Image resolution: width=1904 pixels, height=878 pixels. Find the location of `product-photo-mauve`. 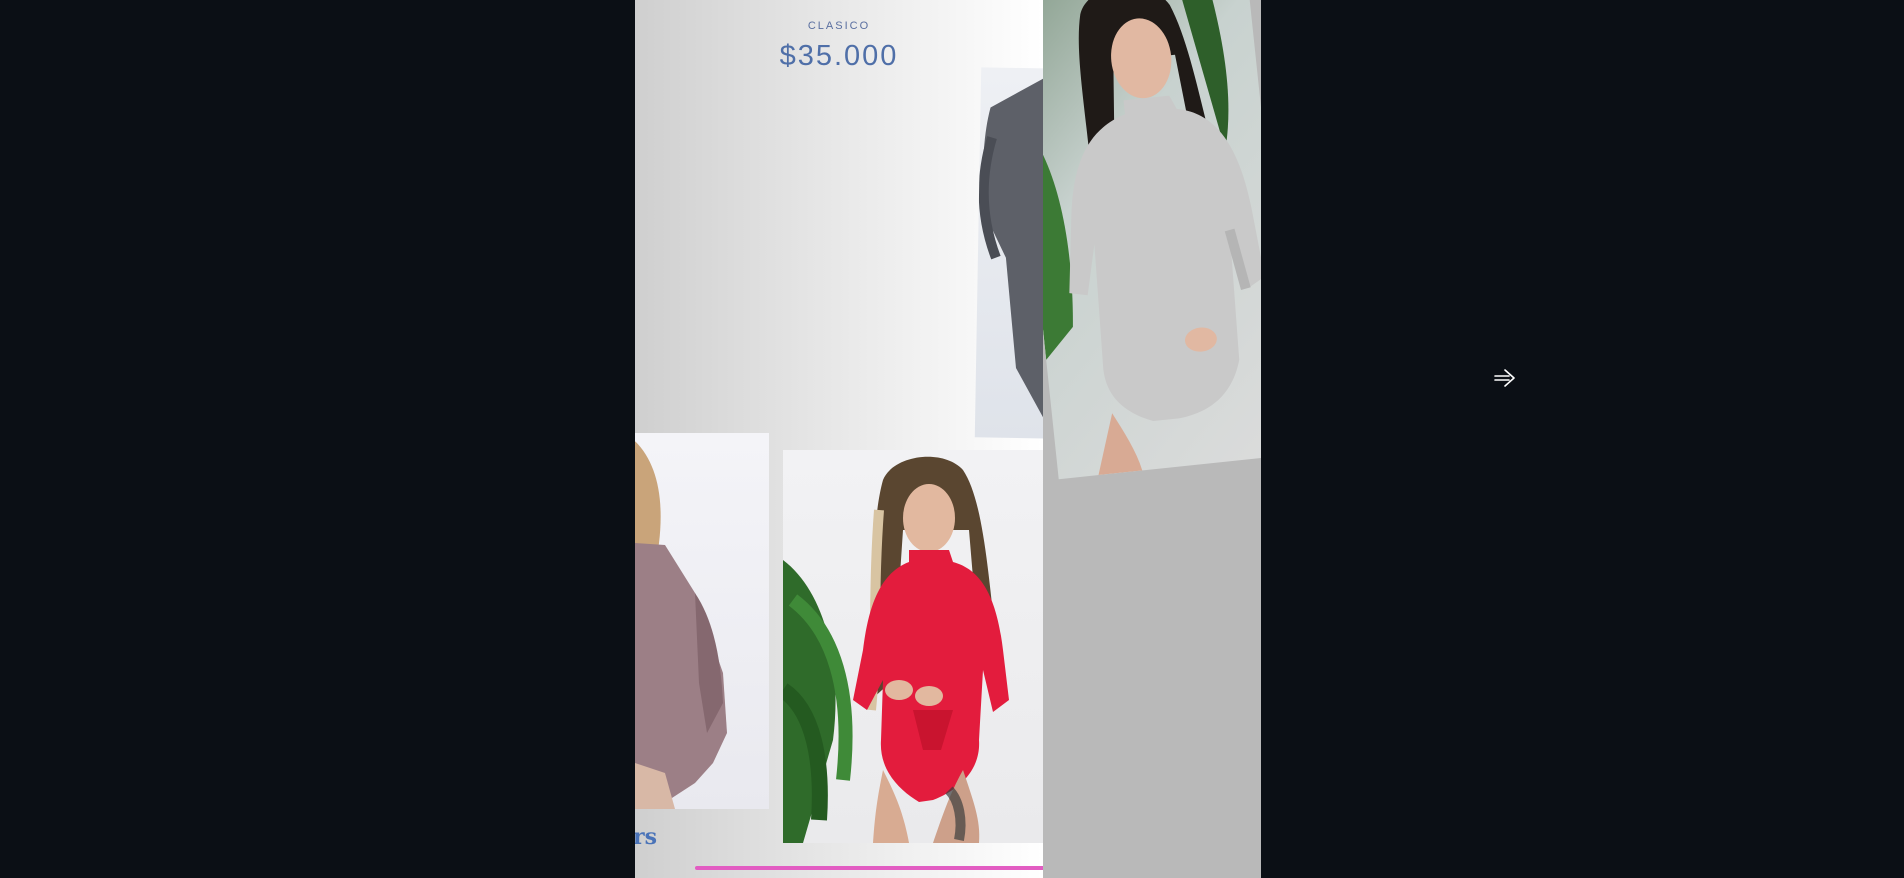

product-photo-mauve is located at coordinates (702, 621).